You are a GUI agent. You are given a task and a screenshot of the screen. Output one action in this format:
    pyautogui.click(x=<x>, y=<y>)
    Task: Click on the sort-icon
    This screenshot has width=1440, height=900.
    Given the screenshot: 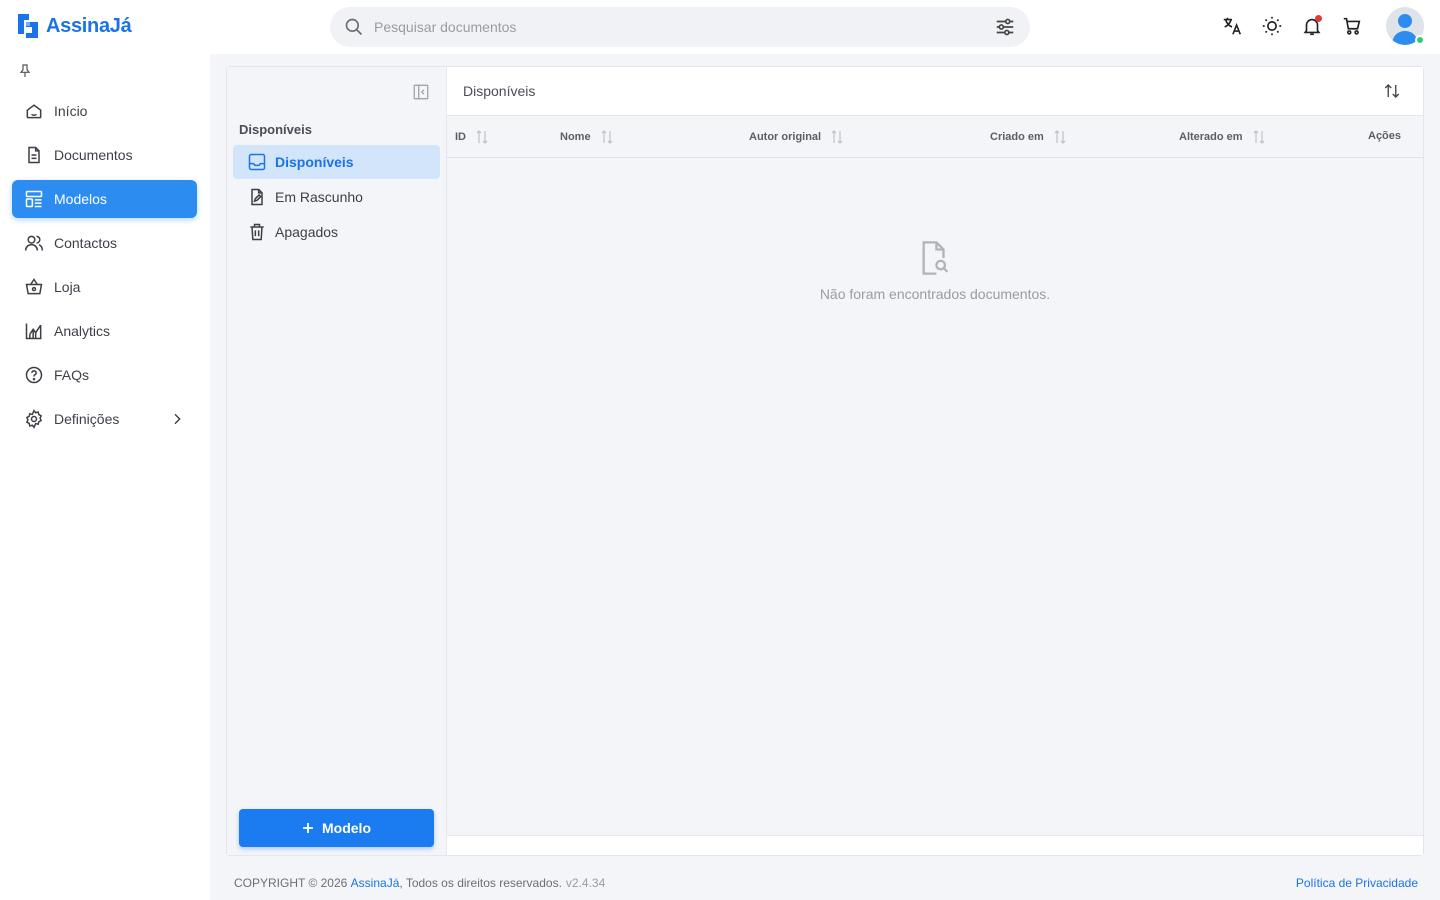 What is the action you would take?
    pyautogui.click(x=1392, y=92)
    